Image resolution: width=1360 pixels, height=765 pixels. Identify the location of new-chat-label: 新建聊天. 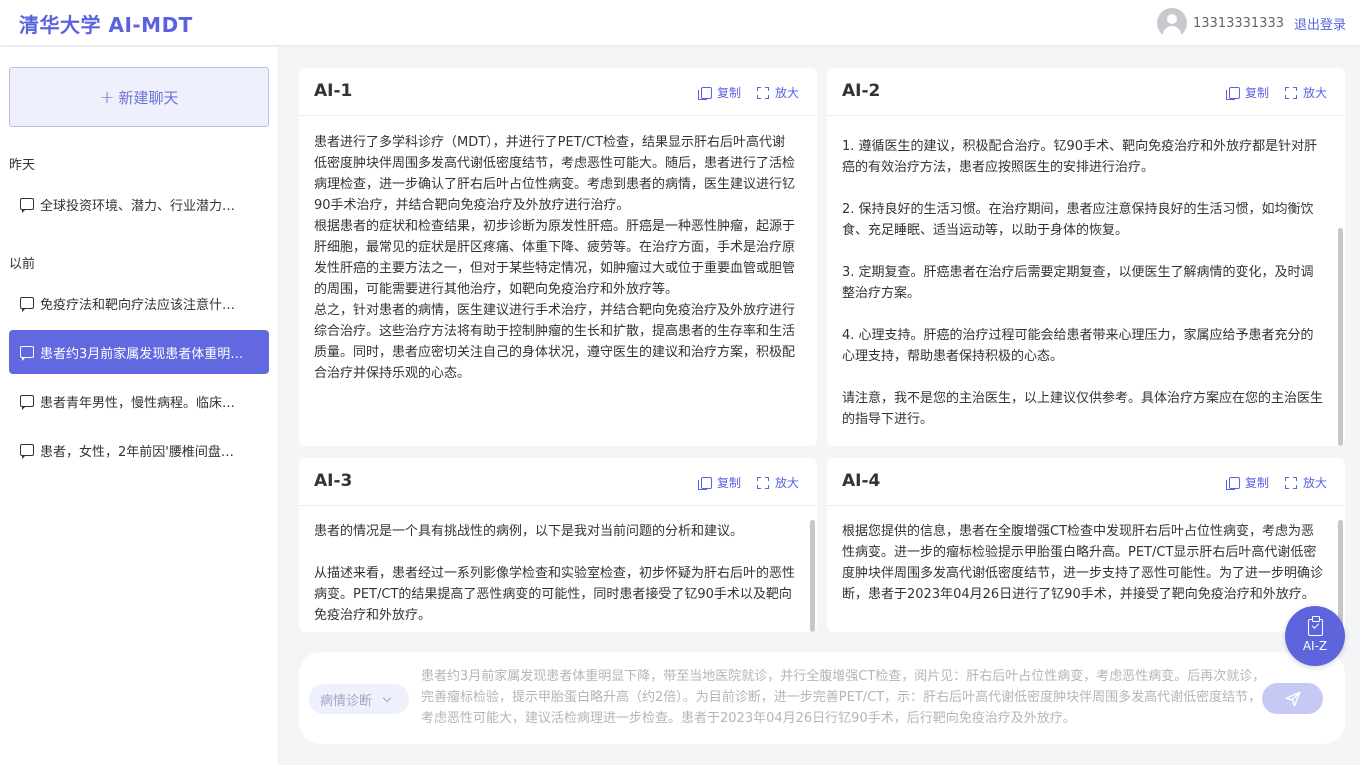
(148, 97).